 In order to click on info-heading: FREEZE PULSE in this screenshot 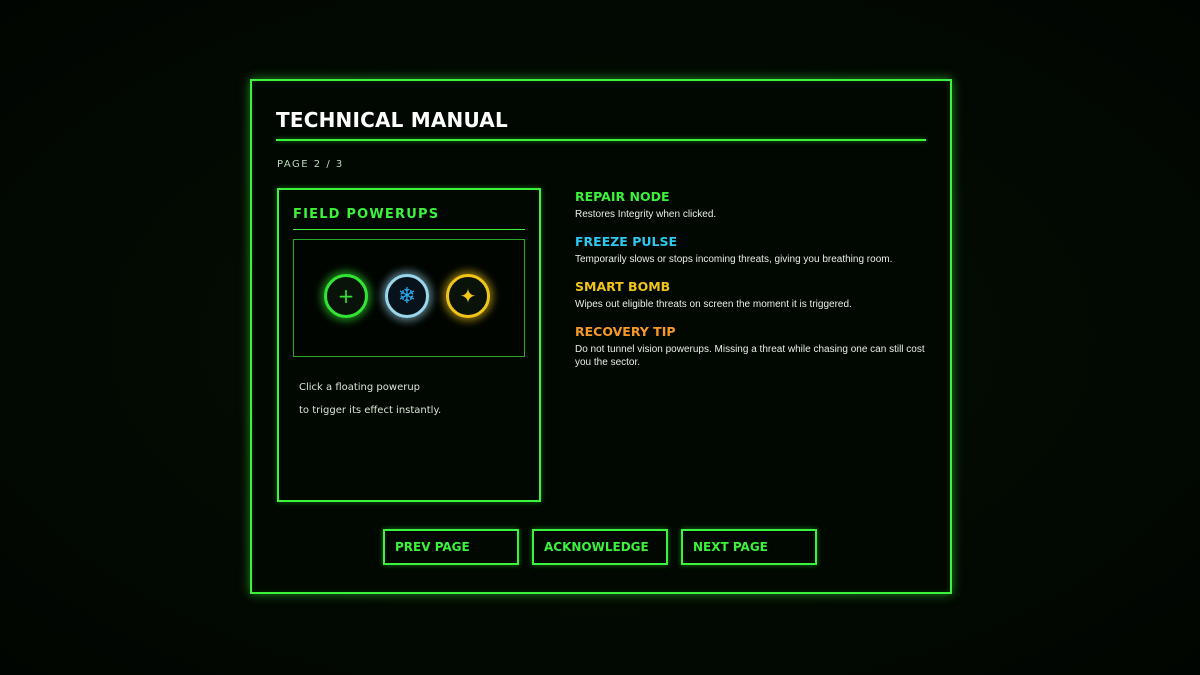, I will do `click(626, 241)`.